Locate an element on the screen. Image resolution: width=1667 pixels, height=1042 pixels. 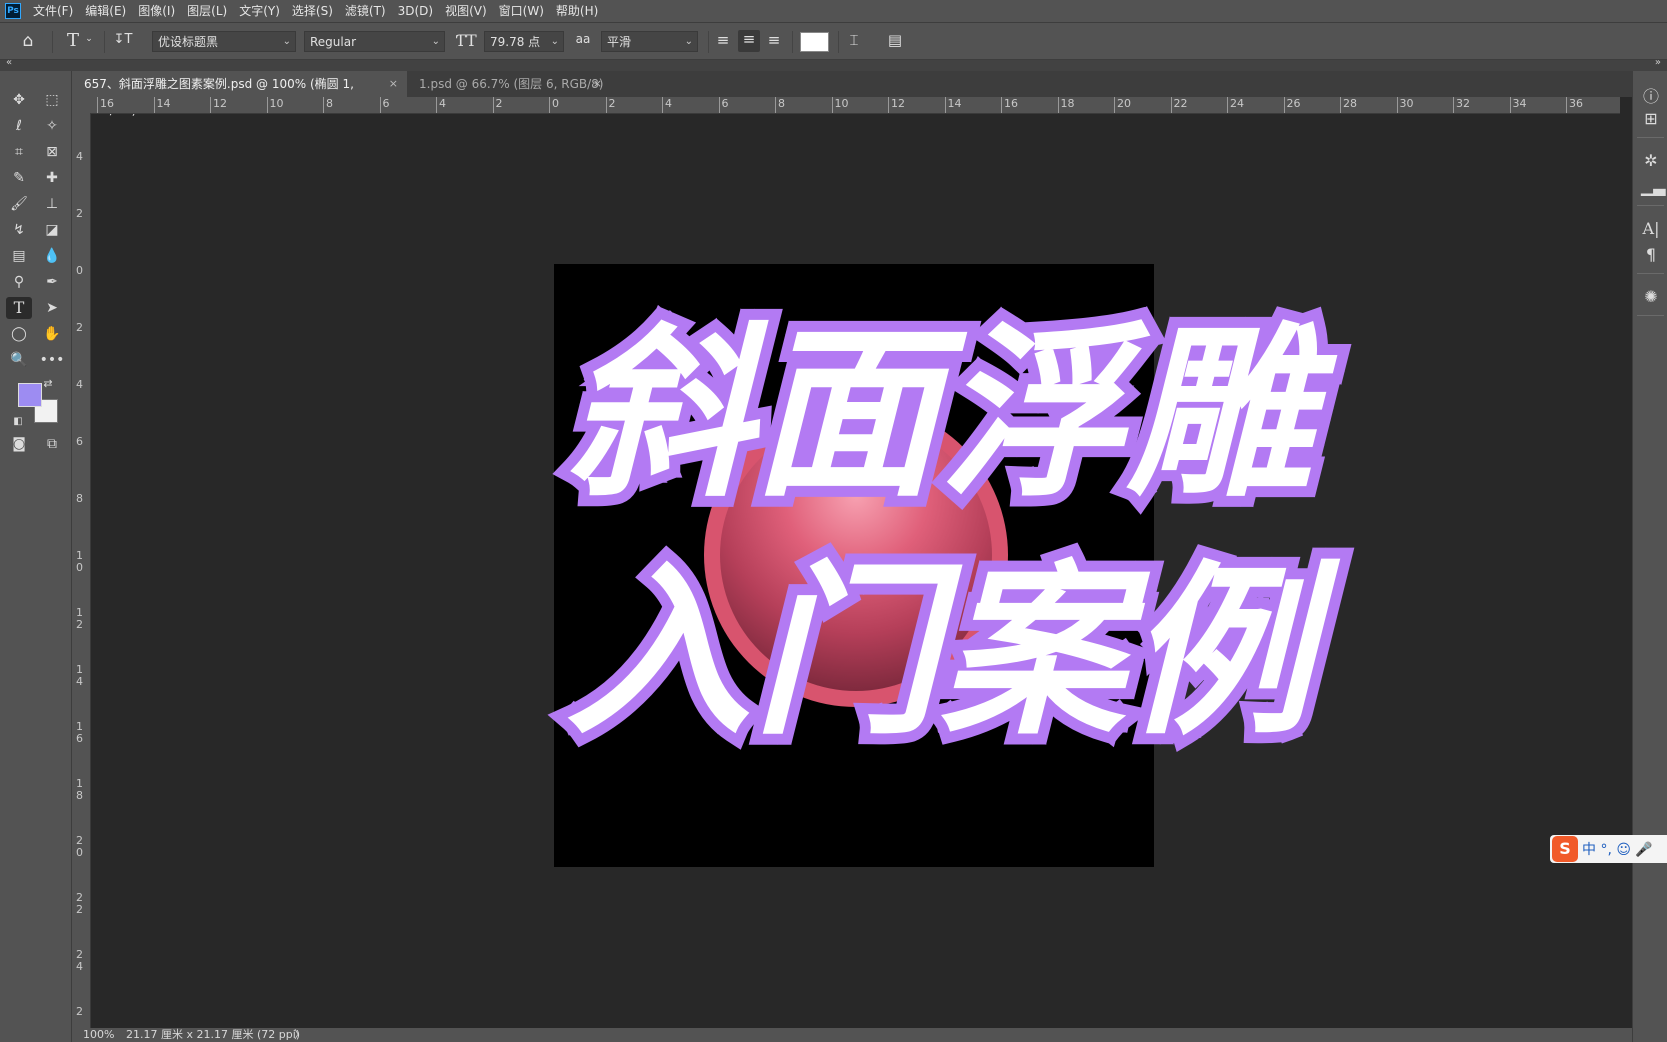
status-menu-arrow: 〉 is located at coordinates (299, 1035).